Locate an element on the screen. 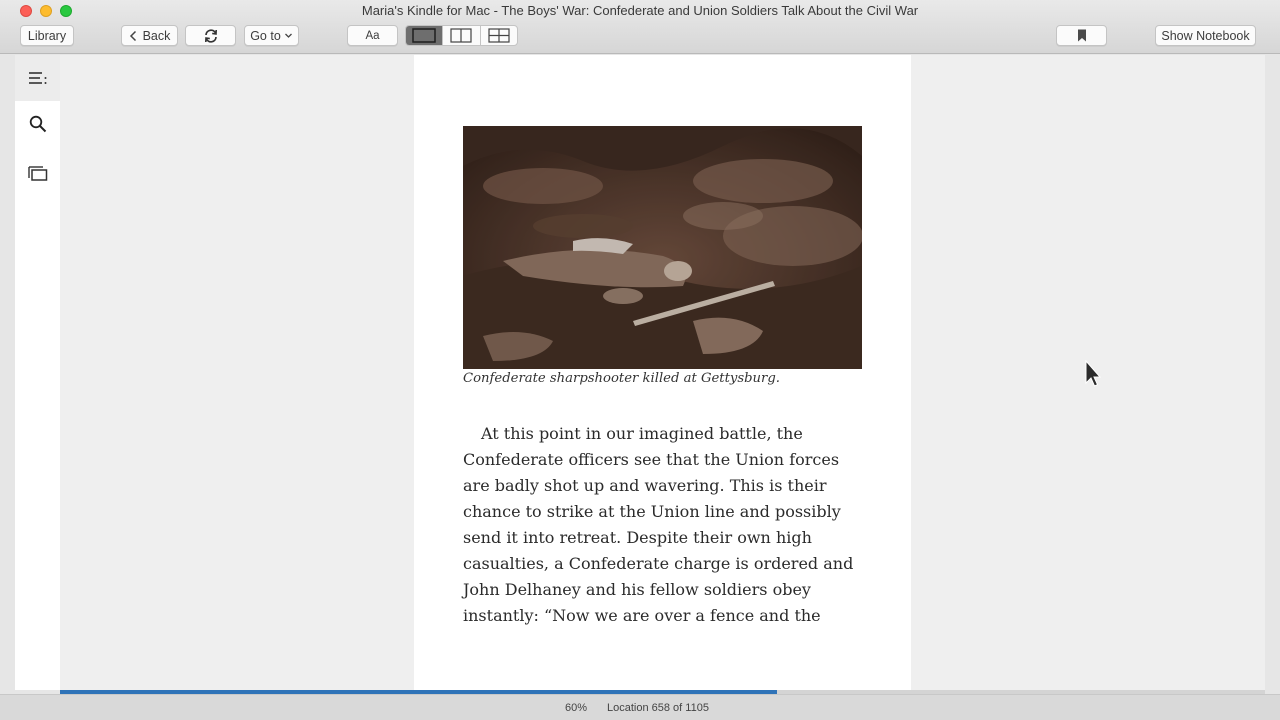 This screenshot has width=1280, height=720. sync-icon is located at coordinates (210, 35).